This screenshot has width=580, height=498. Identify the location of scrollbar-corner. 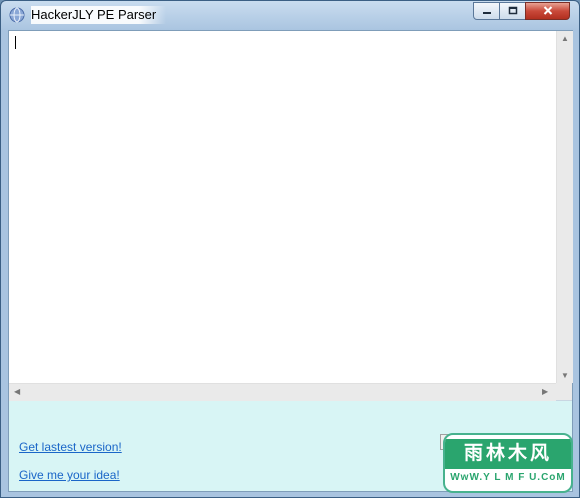
(564, 391).